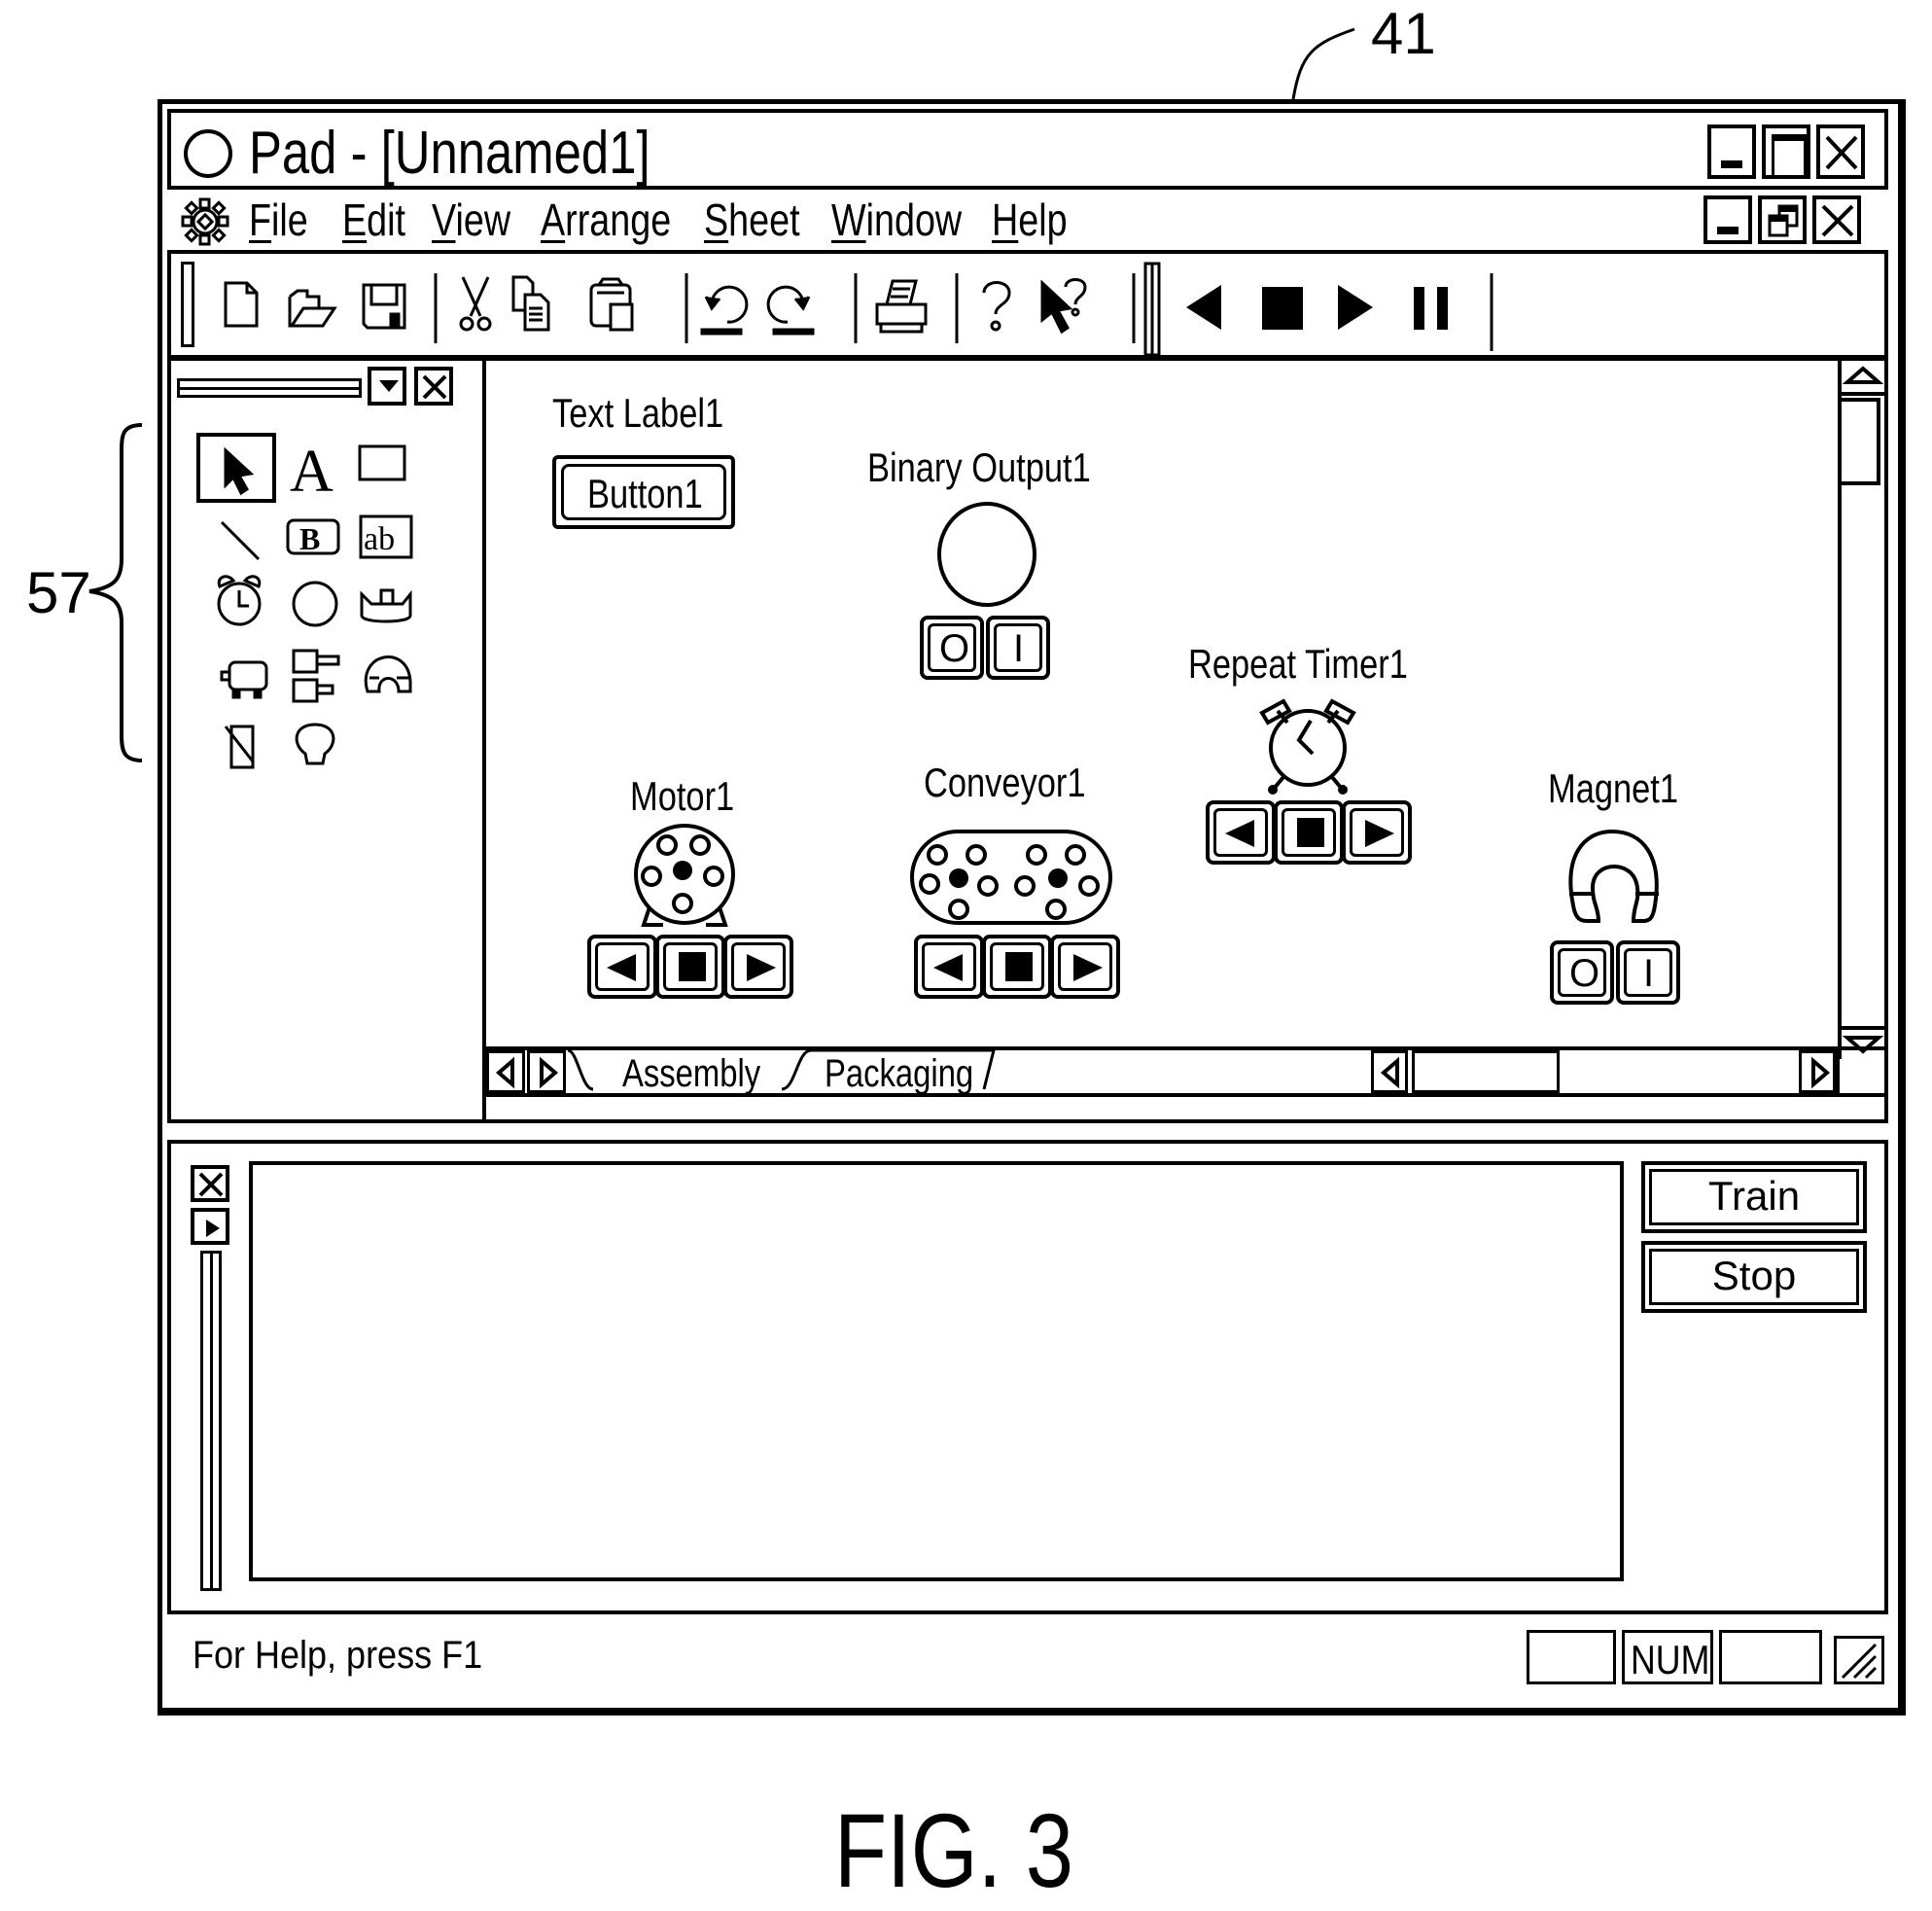 This screenshot has width=1932, height=1911. I want to click on horizontal-scroll-thumb, so click(1486, 1071).